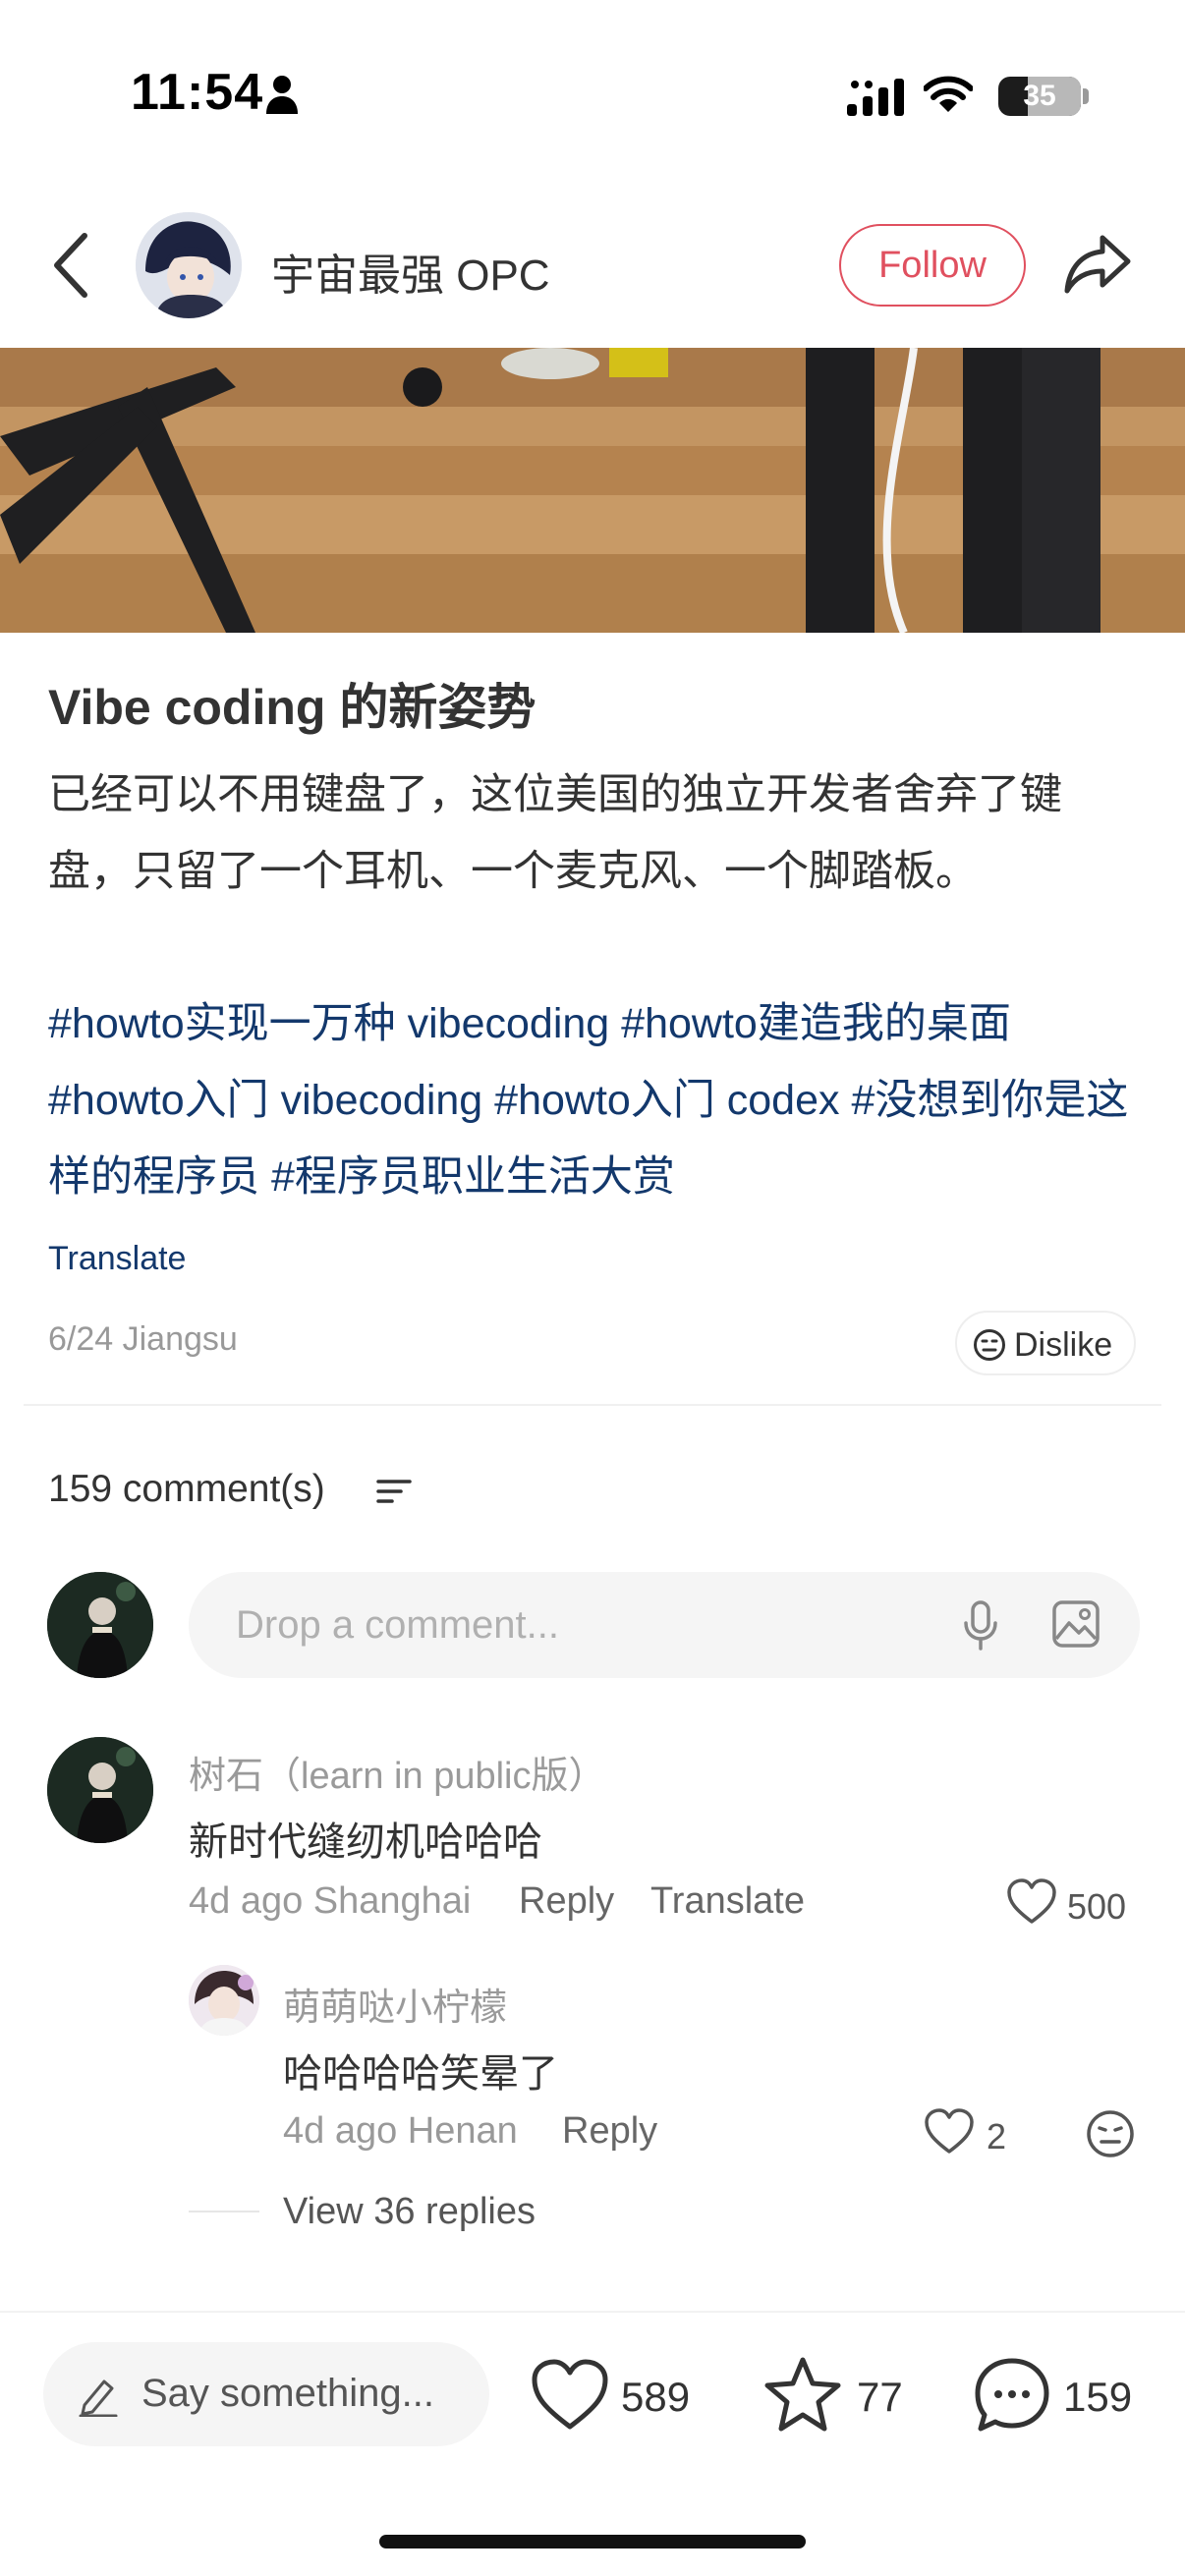  I want to click on comment-count: 159 comment(s), so click(186, 1489).